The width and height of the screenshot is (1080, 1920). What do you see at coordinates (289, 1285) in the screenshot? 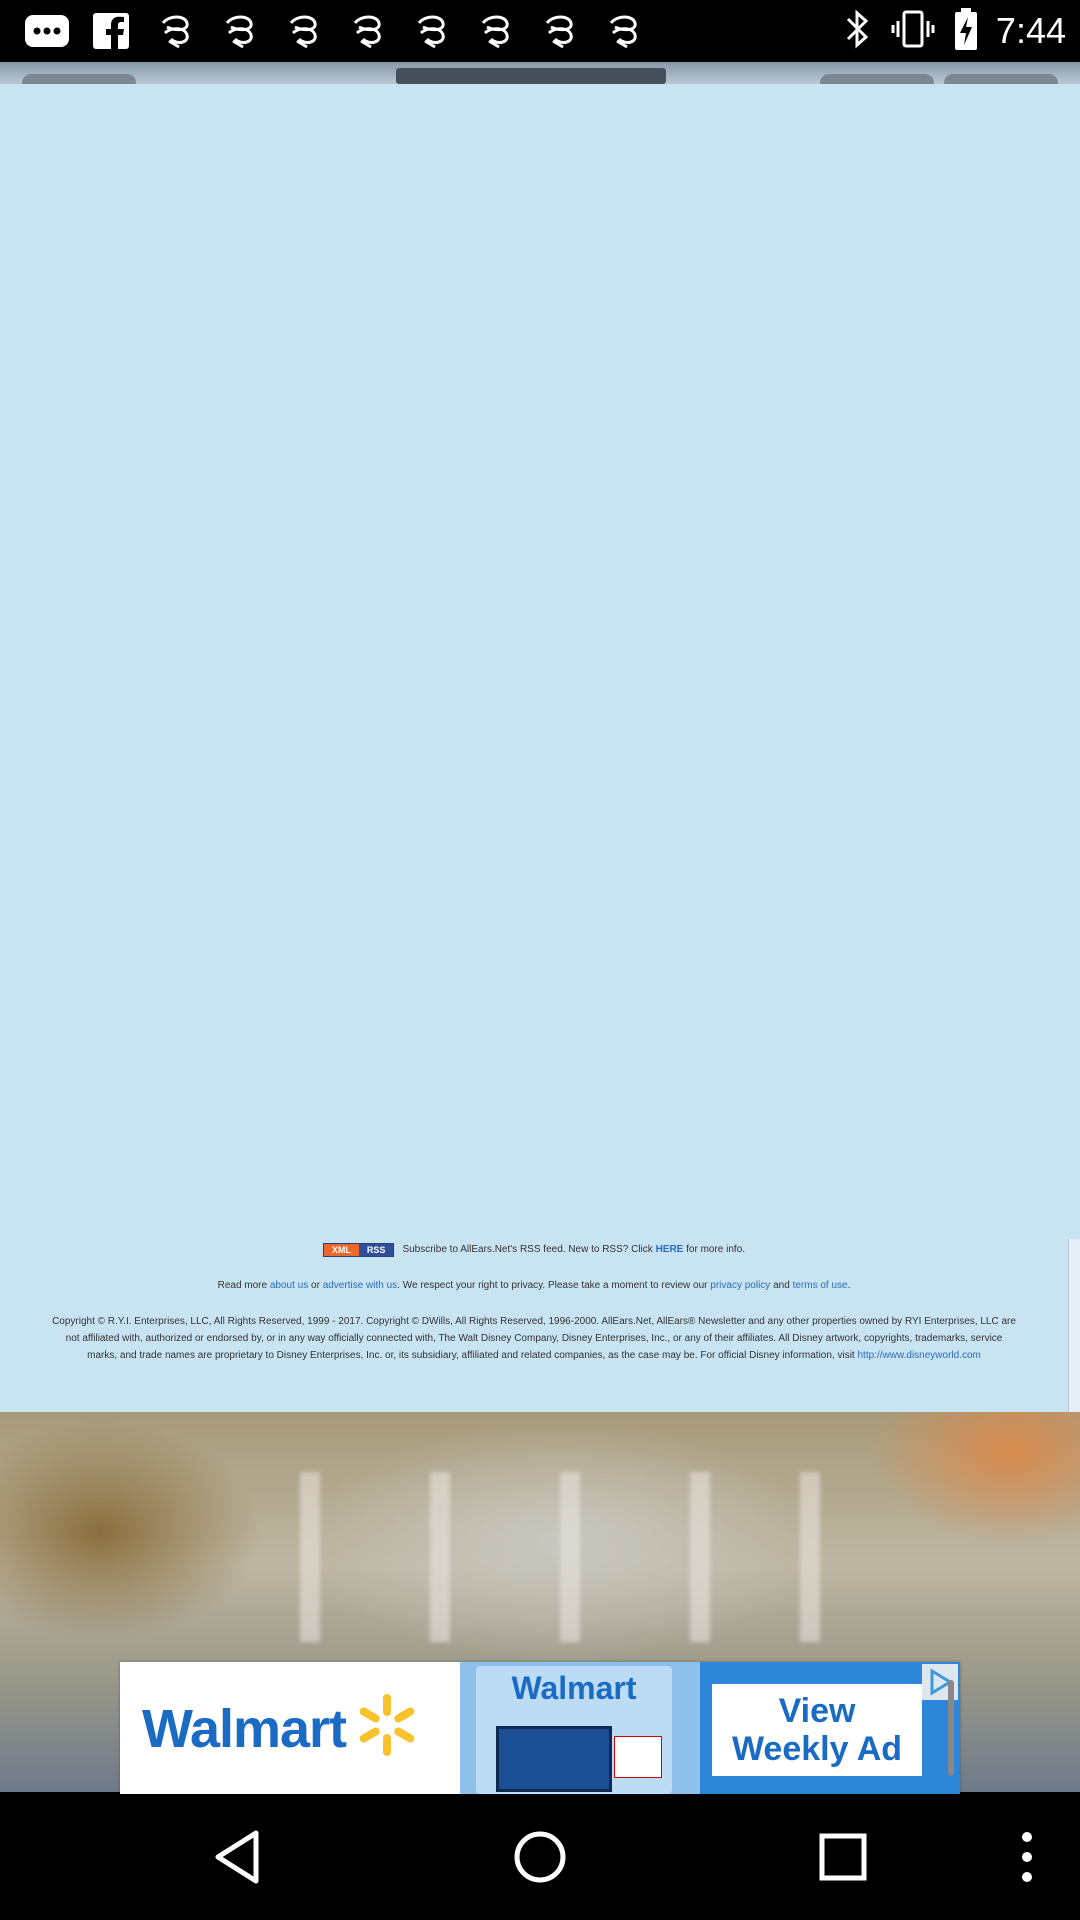
I see `about-us-link: about us` at bounding box center [289, 1285].